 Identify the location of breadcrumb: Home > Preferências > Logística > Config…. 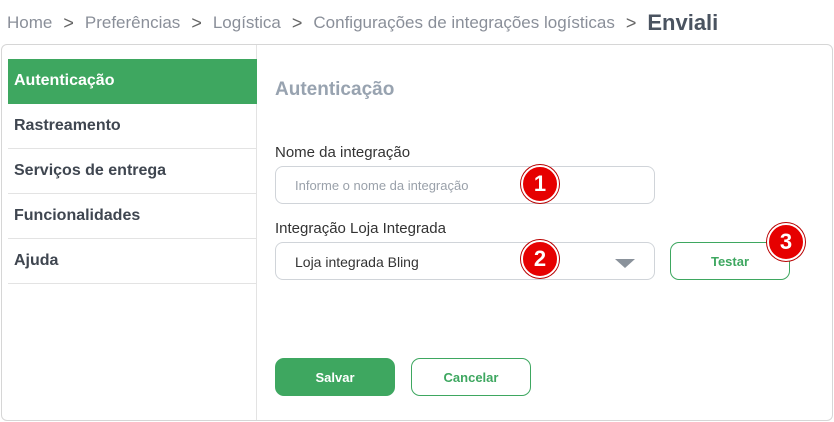
(362, 23).